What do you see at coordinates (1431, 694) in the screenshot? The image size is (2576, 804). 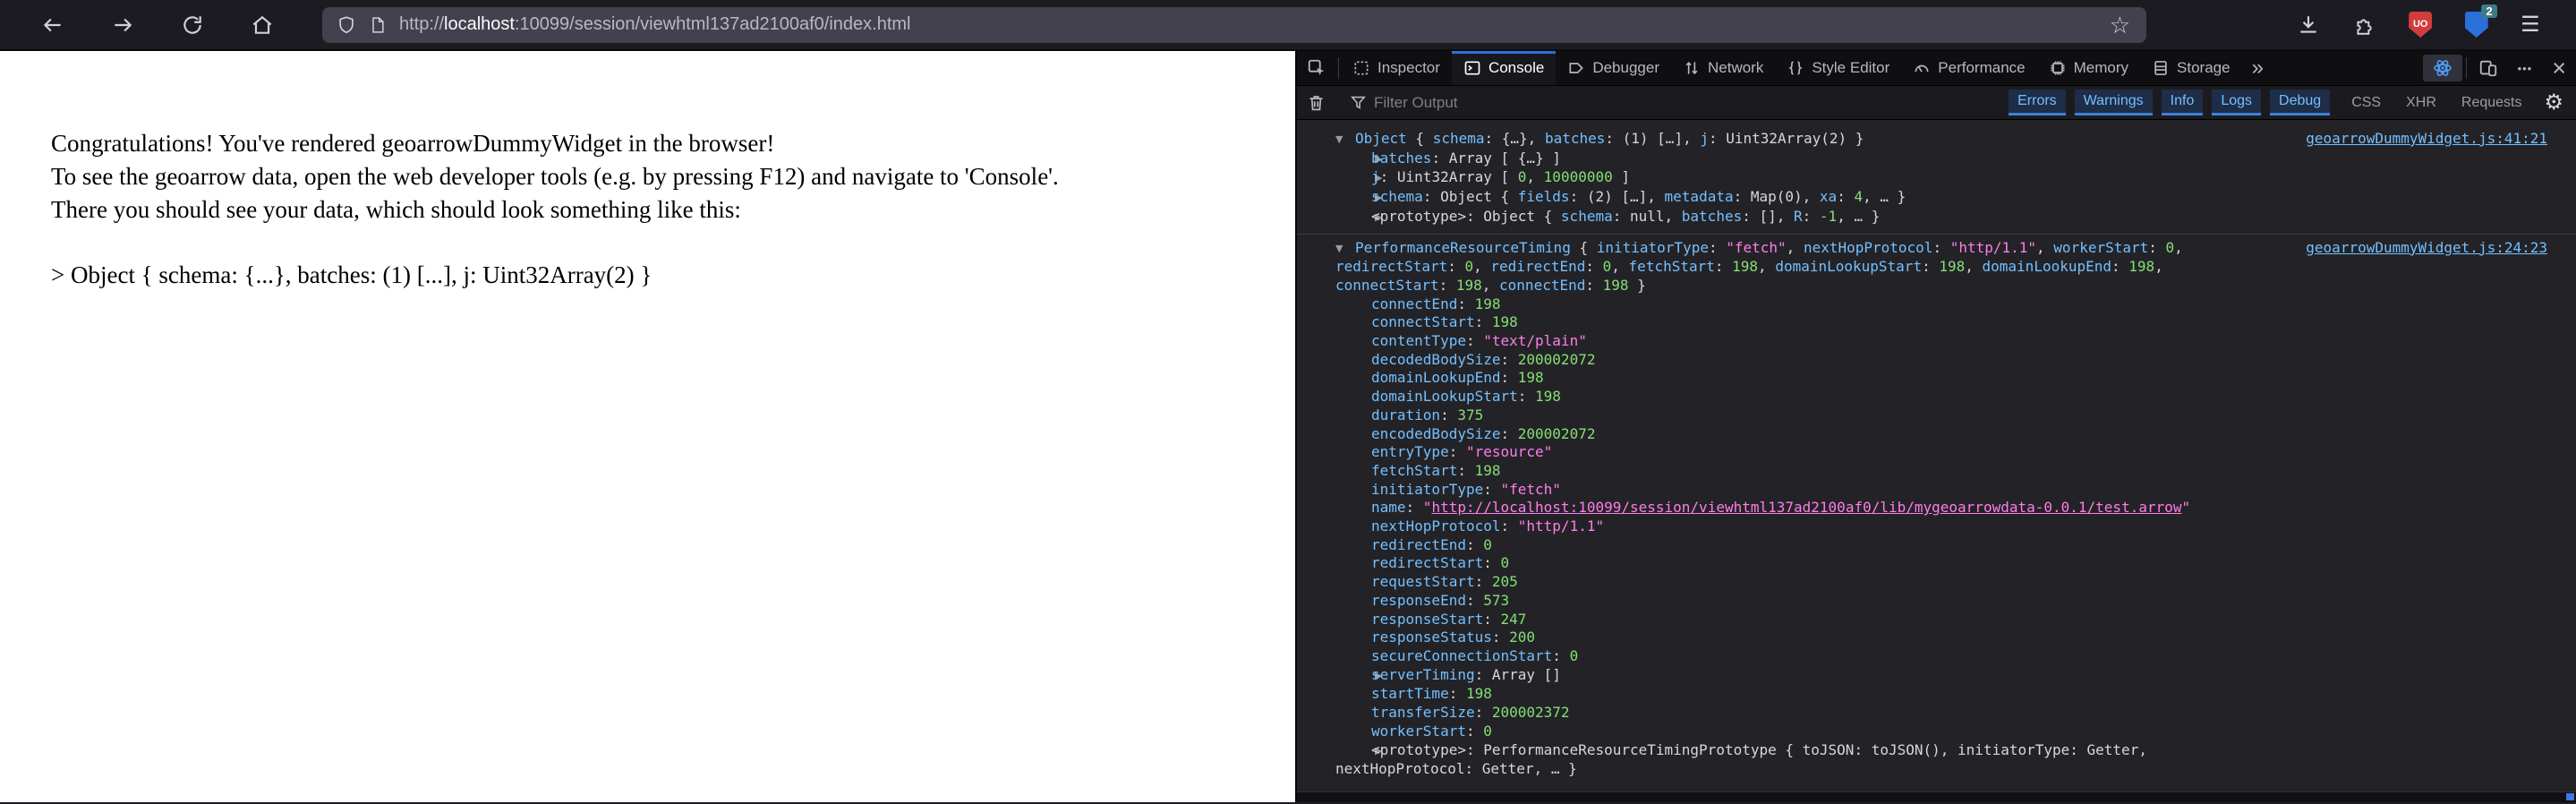 I see `console-property-row: startTime: 198` at bounding box center [1431, 694].